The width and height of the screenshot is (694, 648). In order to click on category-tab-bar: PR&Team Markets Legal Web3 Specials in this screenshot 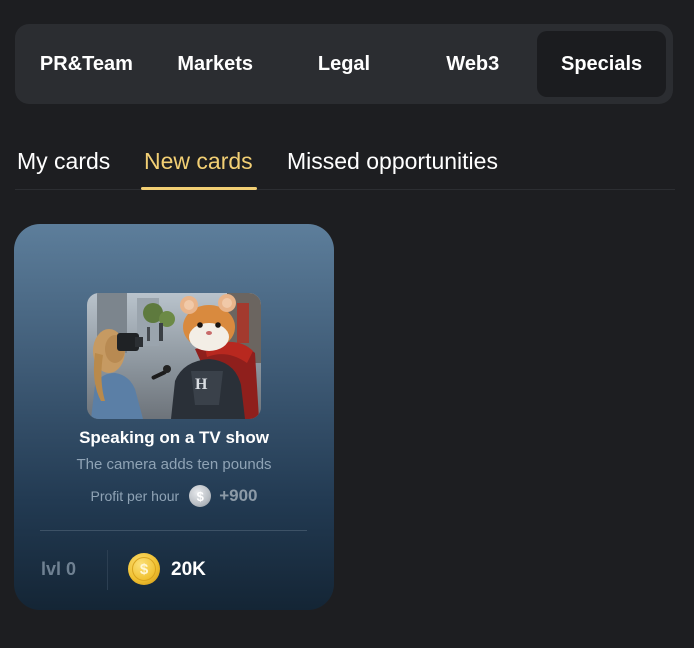, I will do `click(344, 64)`.